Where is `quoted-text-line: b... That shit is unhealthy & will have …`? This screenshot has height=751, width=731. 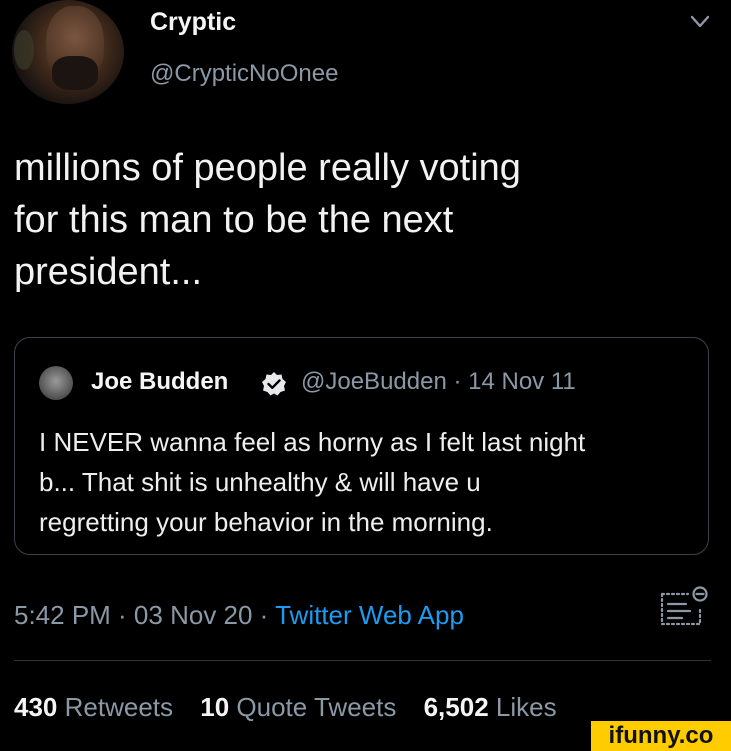
quoted-text-line: b... That shit is unhealthy & will have … is located at coordinates (260, 482).